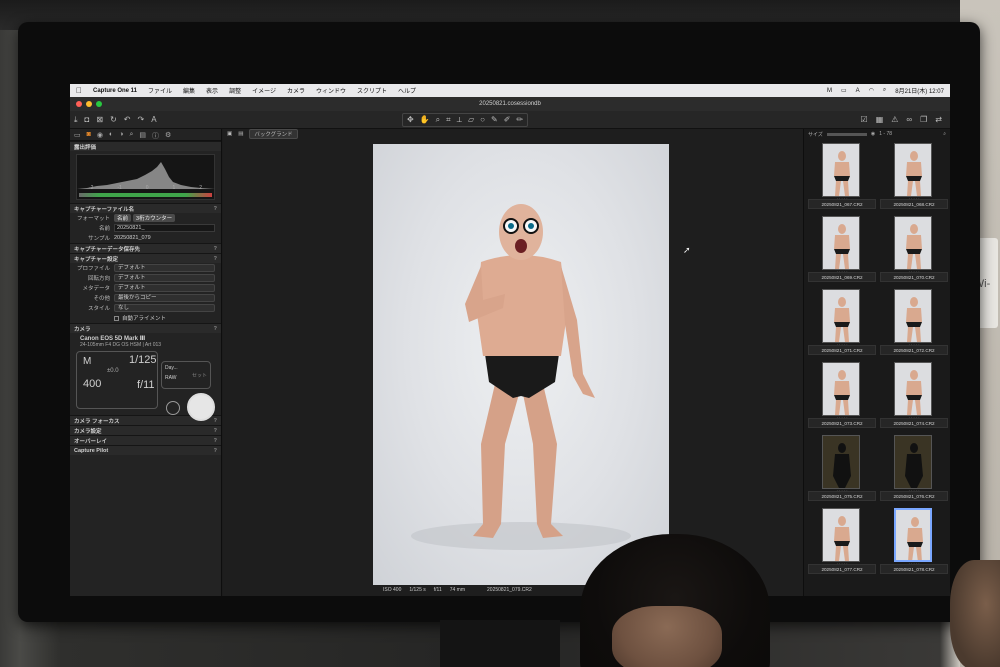  Describe the element at coordinates (494, 120) in the screenshot. I see `brush-tool-icon: ✎` at that location.